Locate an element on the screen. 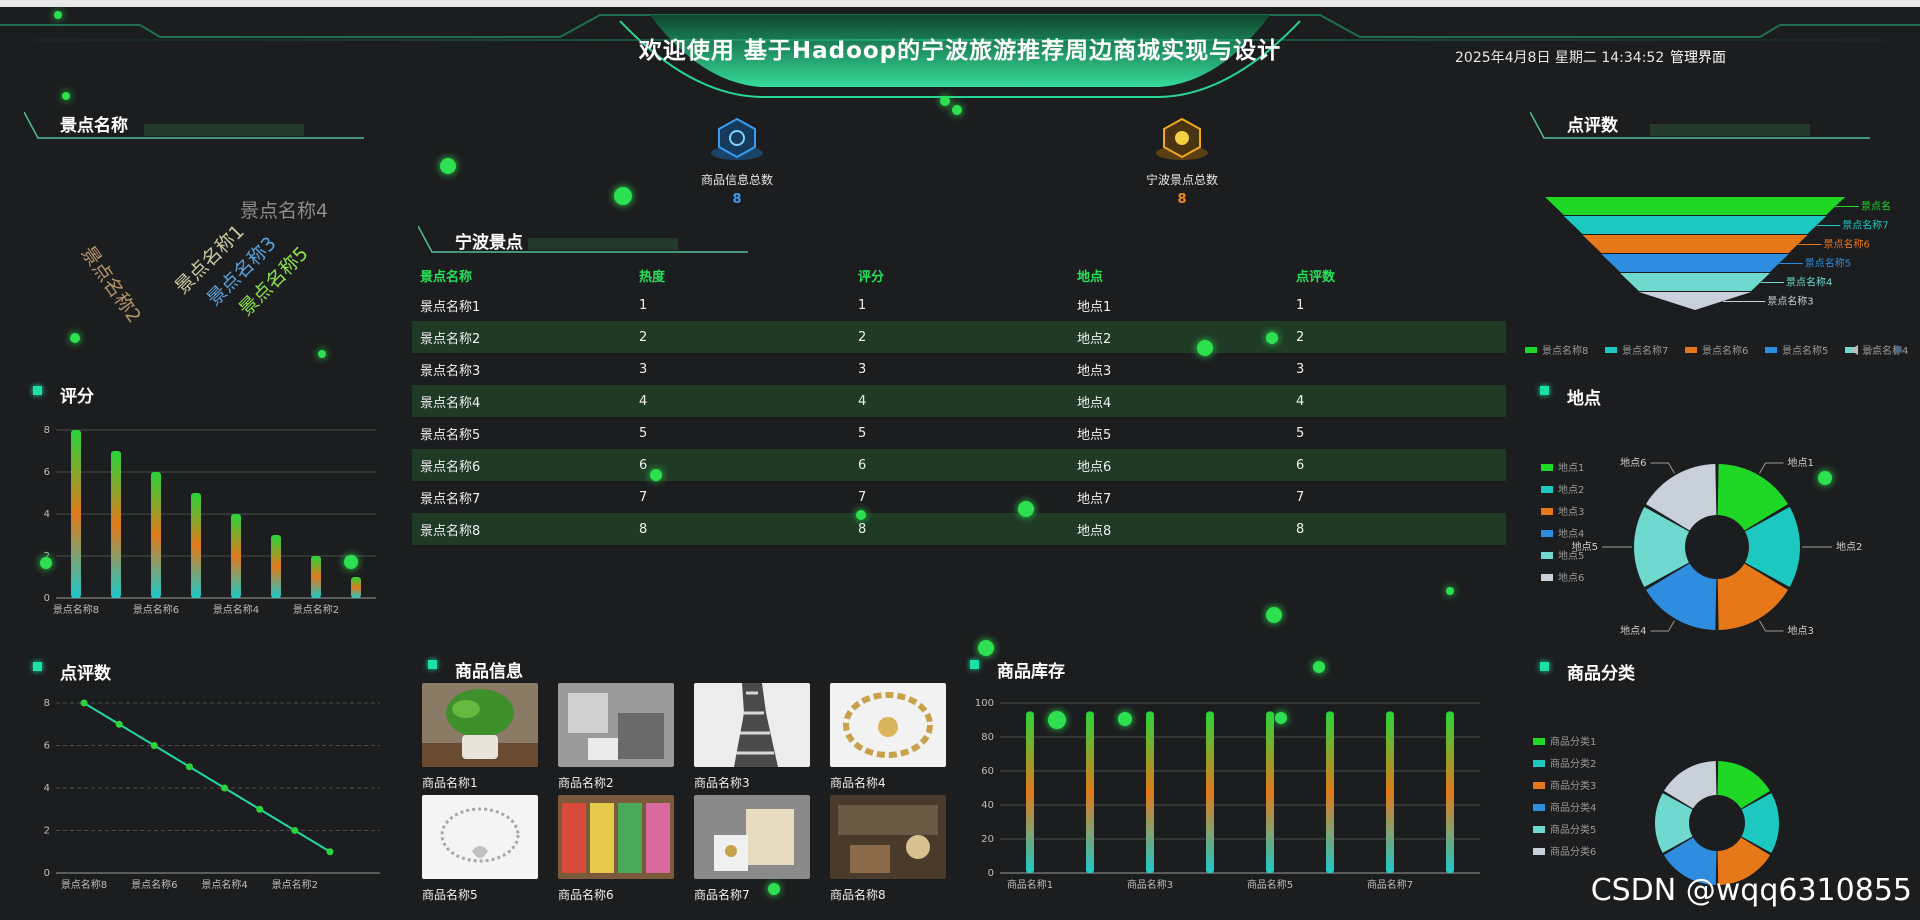 The height and width of the screenshot is (920, 1920). table-cell: 景点名称7 is located at coordinates (450, 499).